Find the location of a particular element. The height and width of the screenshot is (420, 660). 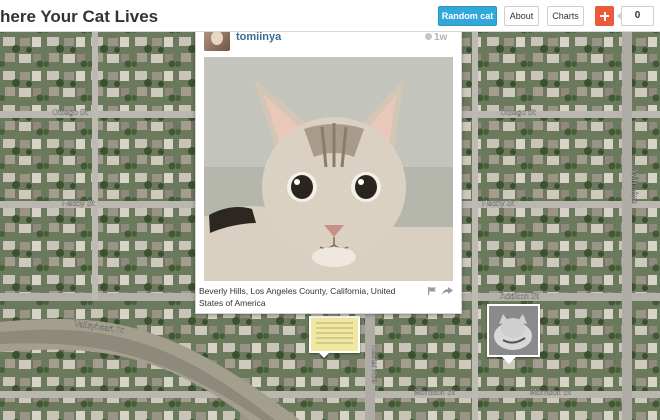

street-label-addison: Addison St is located at coordinates (519, 296).